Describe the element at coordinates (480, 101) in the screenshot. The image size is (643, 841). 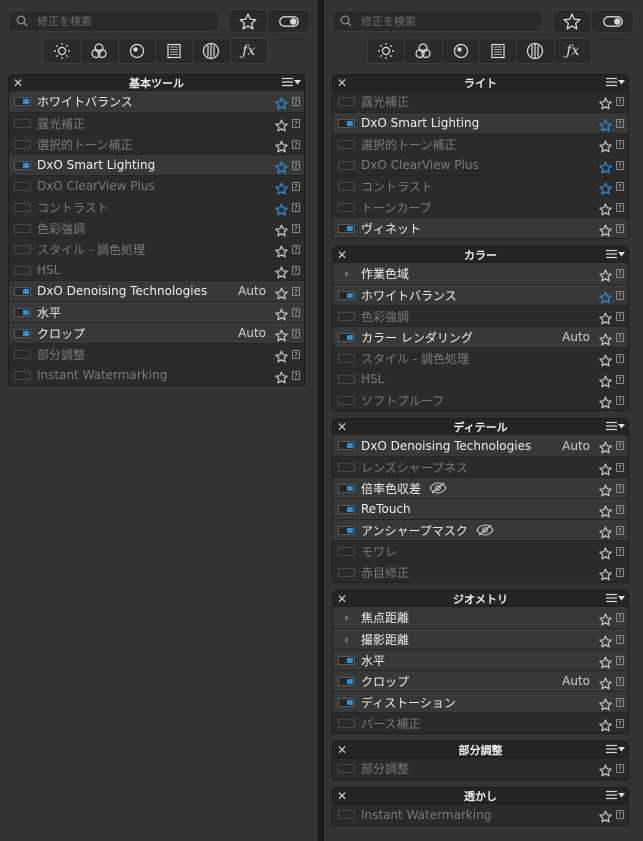
I see `tool-row: 露光補正?` at that location.